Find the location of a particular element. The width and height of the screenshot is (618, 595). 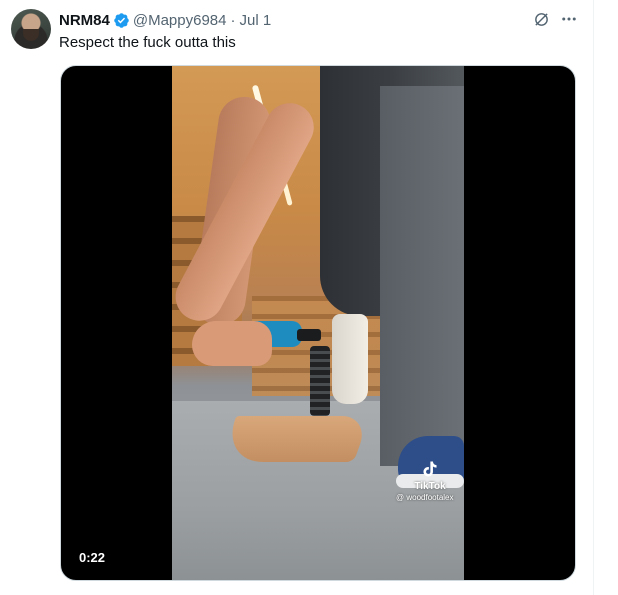

tweet-date: Jul 1 is located at coordinates (255, 20).